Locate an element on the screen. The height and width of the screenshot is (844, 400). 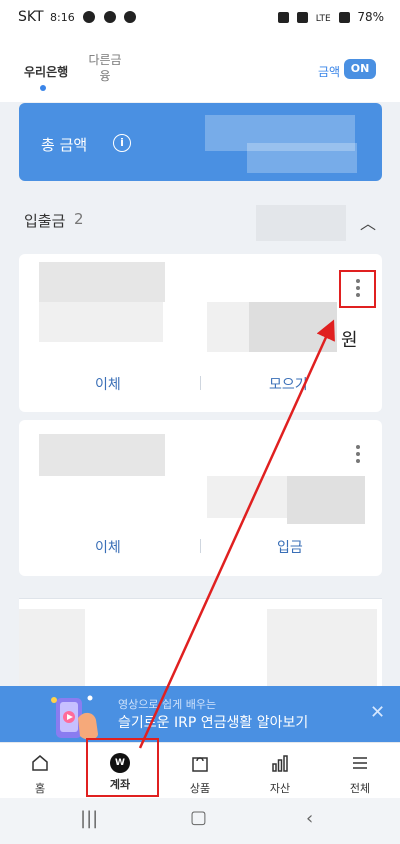
bottom-nav: 홈 W 계좌 상품 자산 전체 is located at coordinates (200, 770).